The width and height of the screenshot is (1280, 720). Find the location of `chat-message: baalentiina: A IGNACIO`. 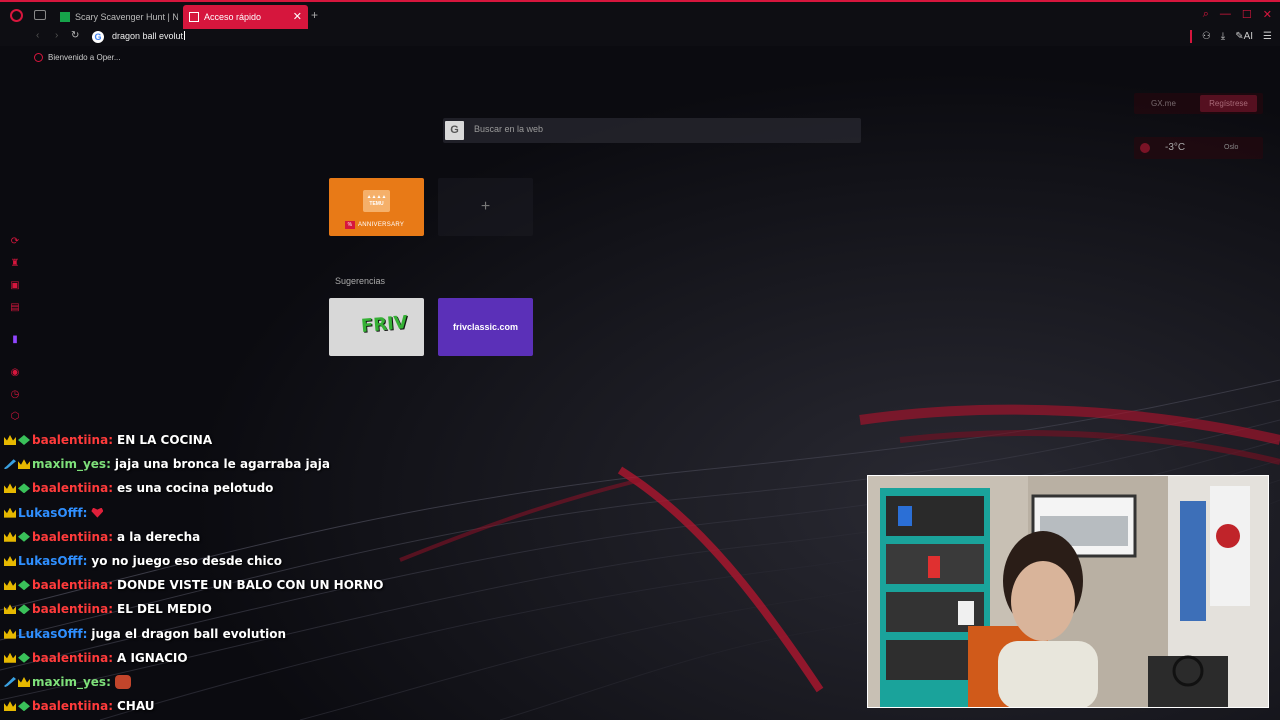

chat-message: baalentiina: A IGNACIO is located at coordinates (96, 658).